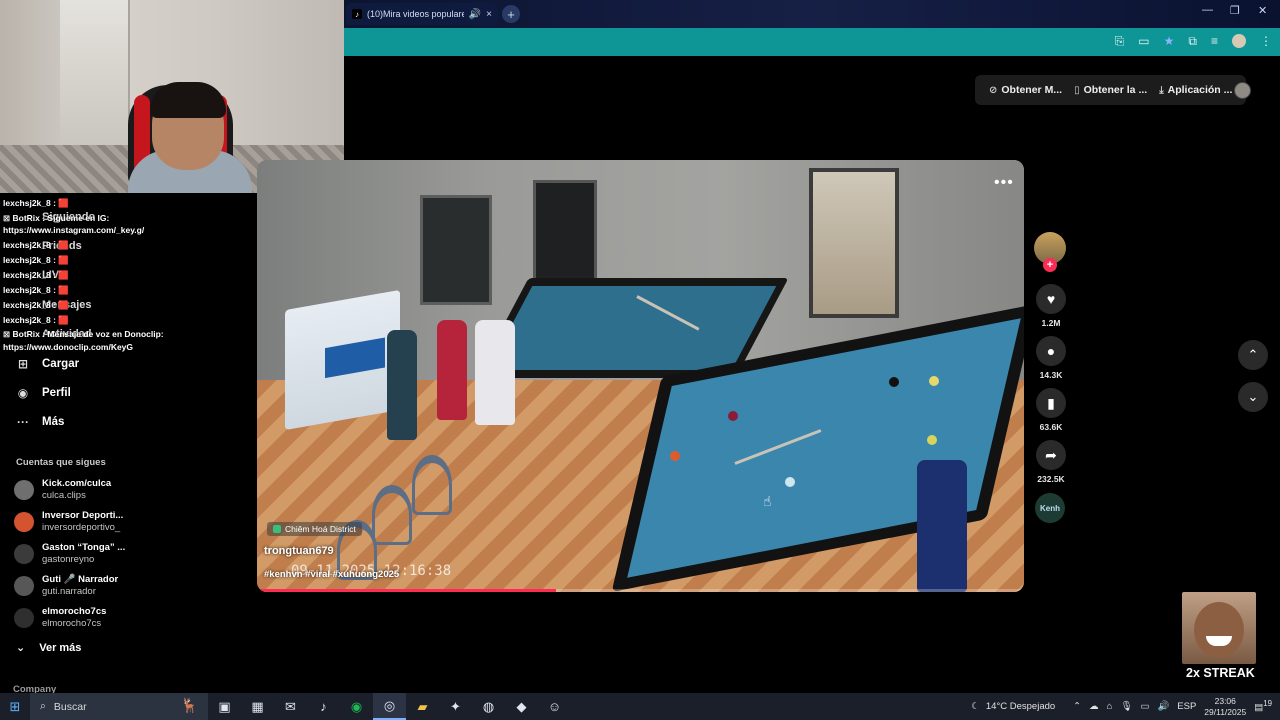 The image size is (1280, 720). What do you see at coordinates (1077, 706) in the screenshot?
I see `tray-chevron-icon: ⌃` at bounding box center [1077, 706].